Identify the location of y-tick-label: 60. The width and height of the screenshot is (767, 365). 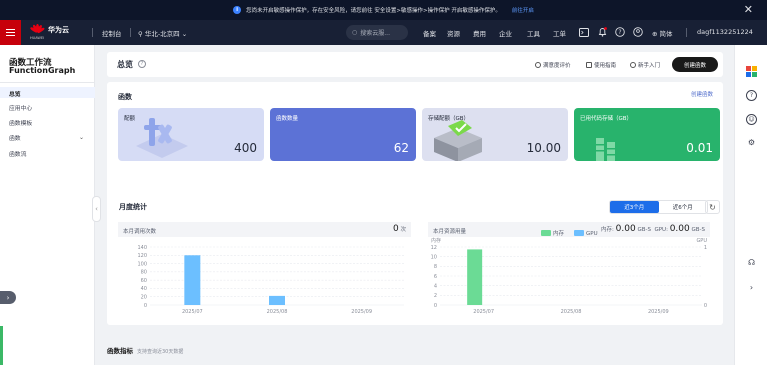
(144, 281).